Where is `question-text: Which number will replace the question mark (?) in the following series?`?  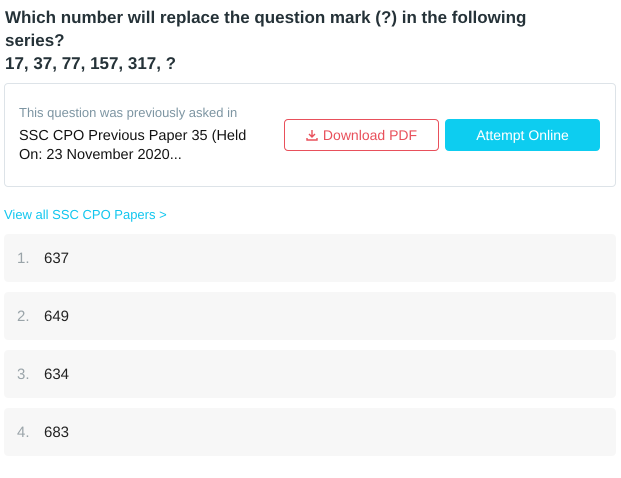 question-text: Which number will replace the question mark (?) in the following series? is located at coordinates (266, 29).